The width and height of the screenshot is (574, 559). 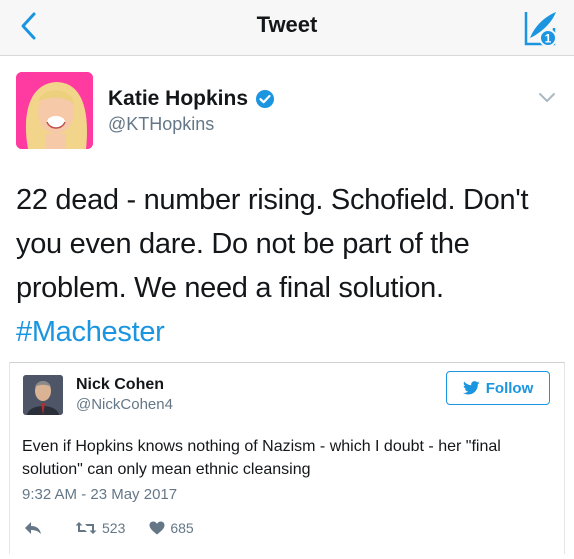 I want to click on author-avatar, so click(x=54, y=110).